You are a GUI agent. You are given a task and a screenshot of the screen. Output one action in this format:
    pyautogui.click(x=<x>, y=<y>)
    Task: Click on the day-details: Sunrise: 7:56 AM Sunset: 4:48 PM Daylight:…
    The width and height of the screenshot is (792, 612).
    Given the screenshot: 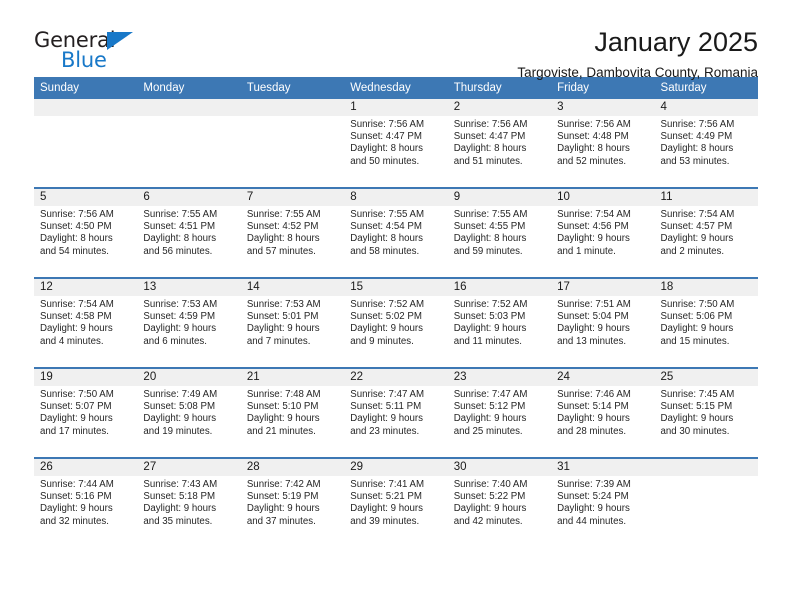 What is the action you would take?
    pyautogui.click(x=602, y=142)
    